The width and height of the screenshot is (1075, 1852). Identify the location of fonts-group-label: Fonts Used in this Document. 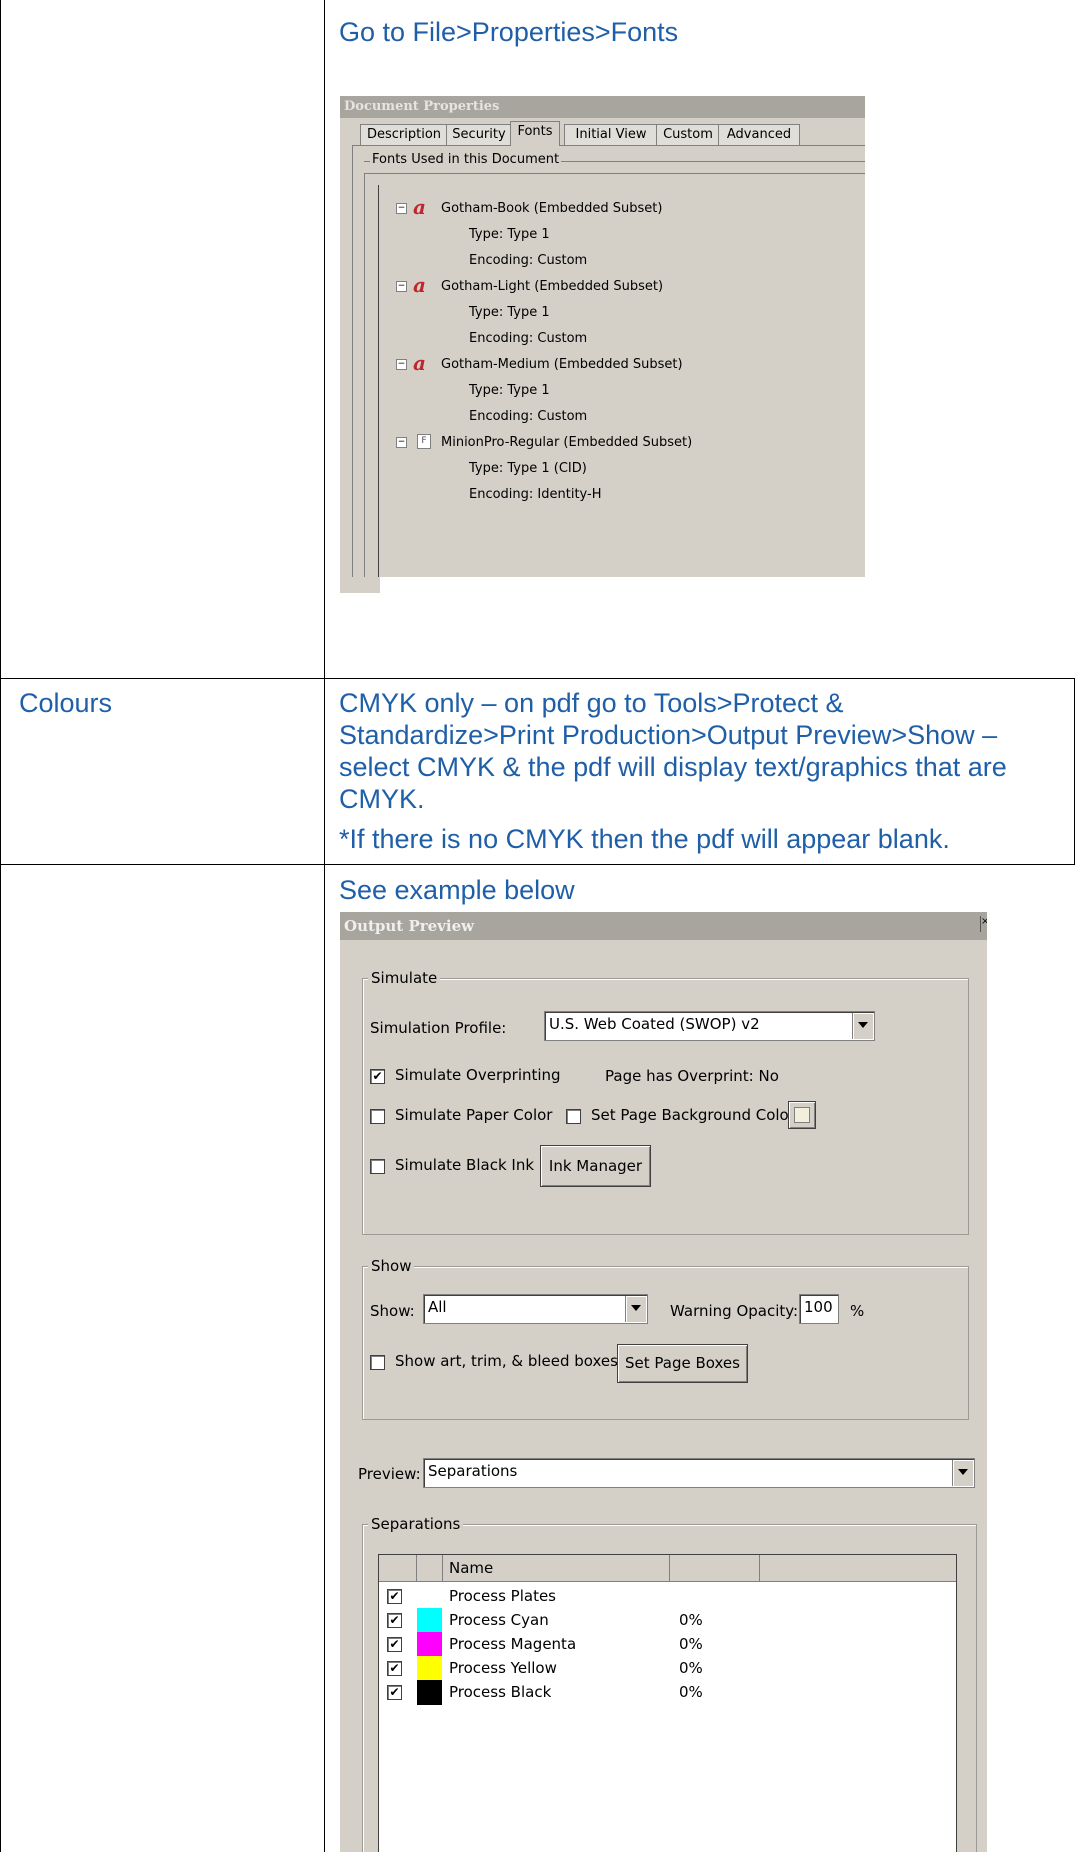
(466, 159).